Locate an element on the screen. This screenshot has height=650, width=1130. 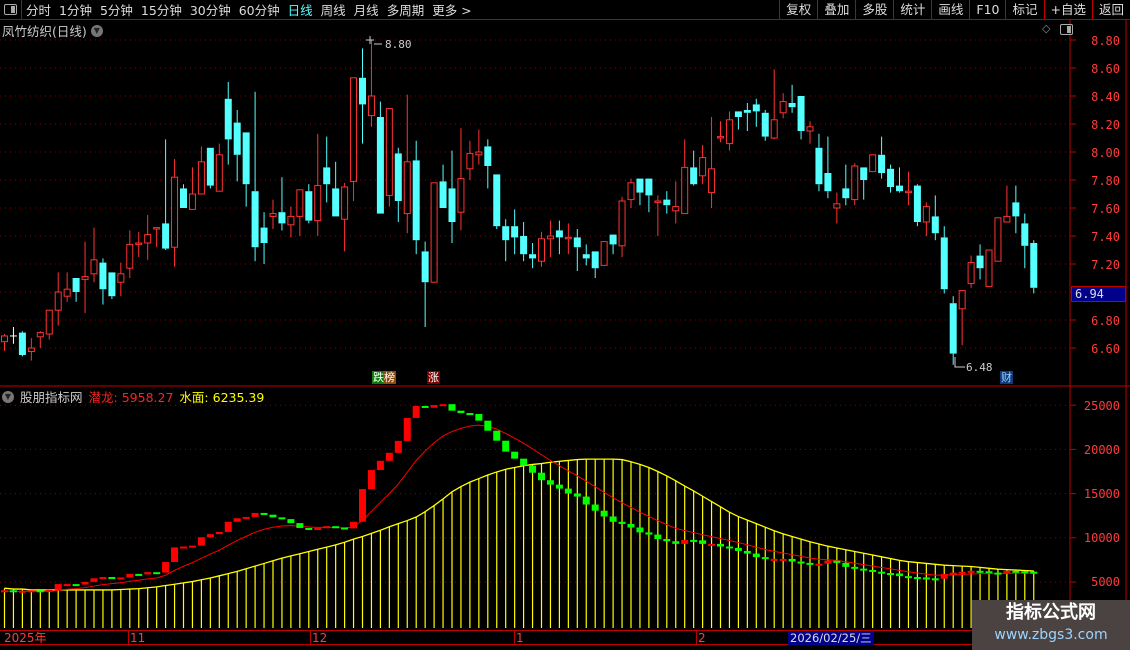
mark-button: 标记 is located at coordinates (1024, 10).